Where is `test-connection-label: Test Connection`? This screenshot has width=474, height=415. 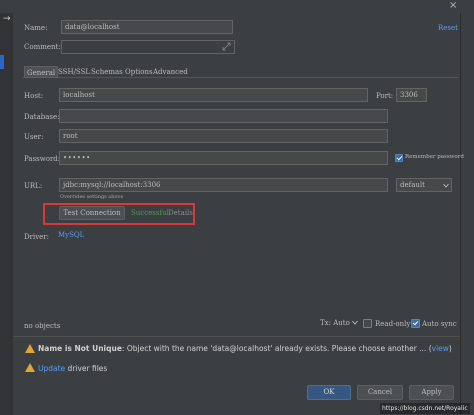
test-connection-label: Test Connection is located at coordinates (92, 213).